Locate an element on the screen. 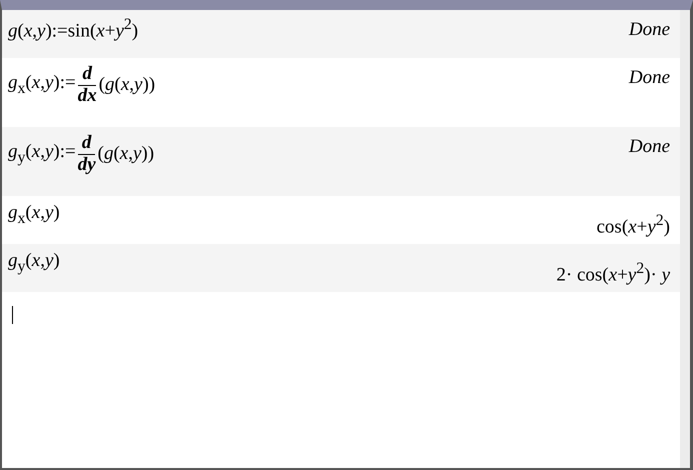 This screenshot has height=470, width=693. math-expression: g$_{y}$(x,y) is located at coordinates (34, 263).